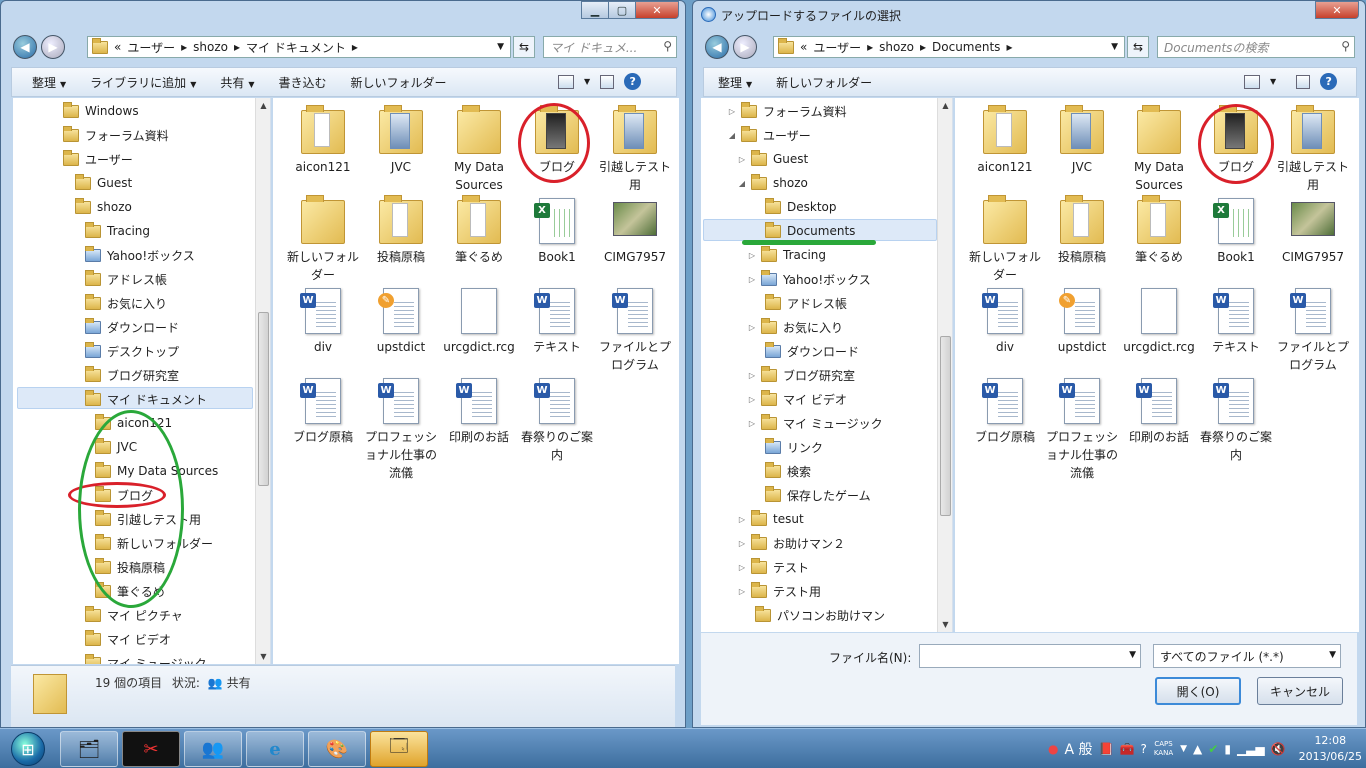  What do you see at coordinates (815, 423) in the screenshot?
I see `tree-item: ▷ マイ ミュージック` at bounding box center [815, 423].